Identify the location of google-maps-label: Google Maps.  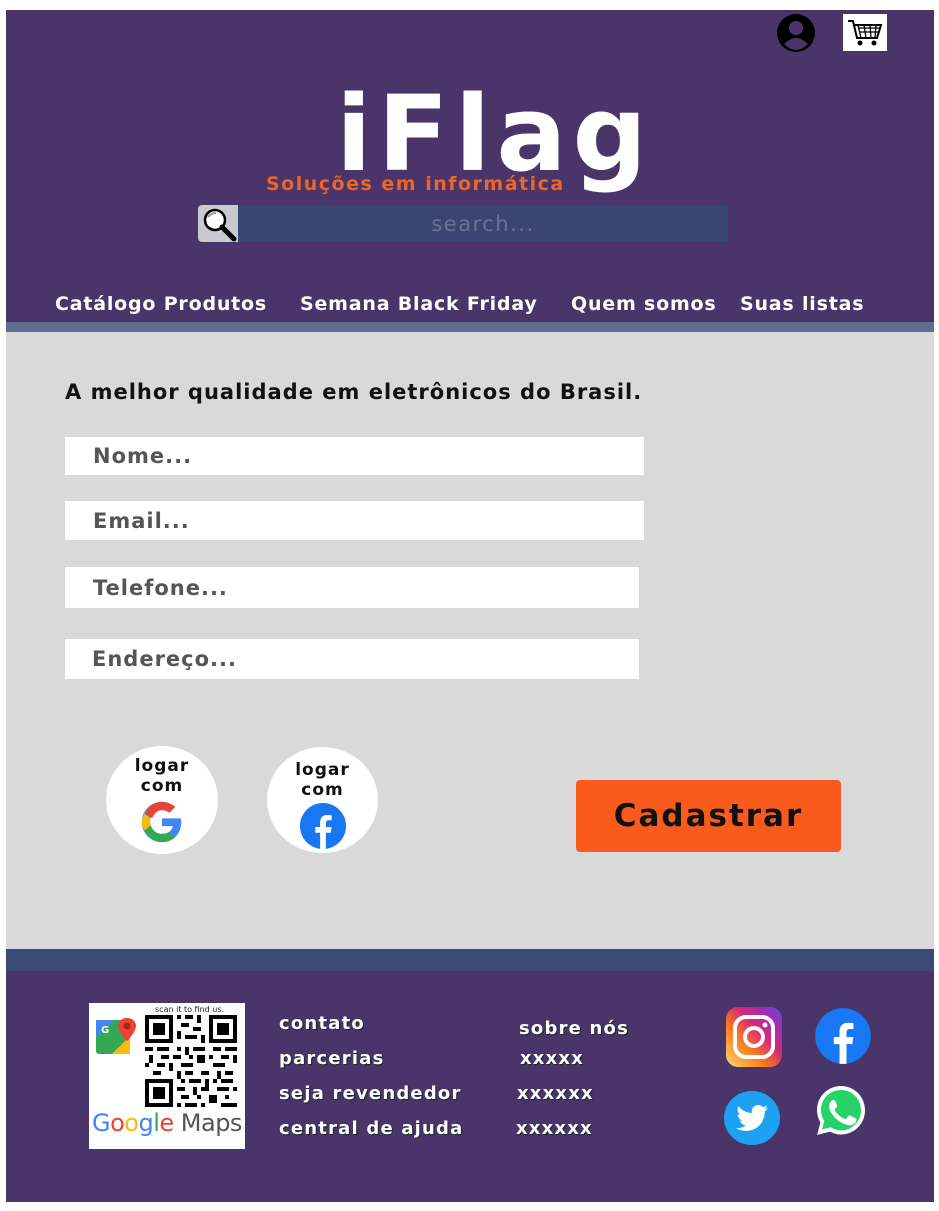
(167, 1123).